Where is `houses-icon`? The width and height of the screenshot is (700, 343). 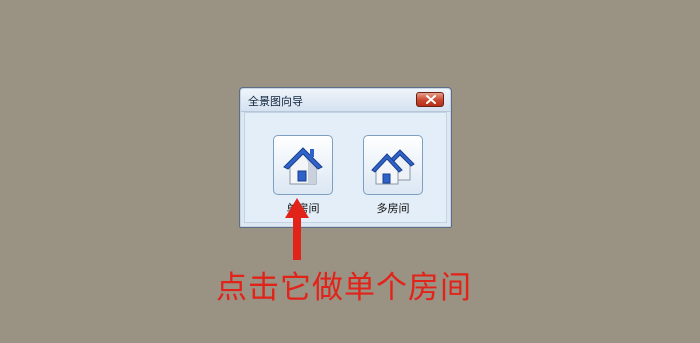
houses-icon is located at coordinates (393, 167).